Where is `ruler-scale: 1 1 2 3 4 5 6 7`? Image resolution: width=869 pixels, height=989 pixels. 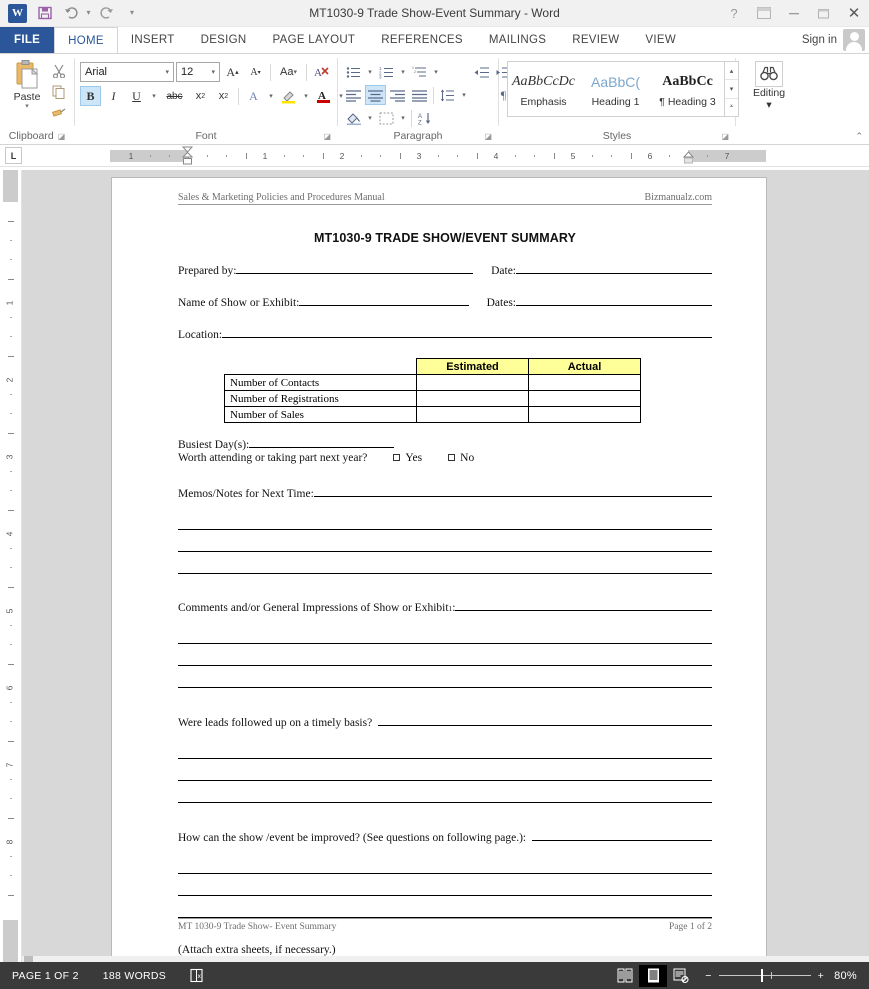 ruler-scale: 1 1 2 3 4 5 6 7 is located at coordinates (438, 156).